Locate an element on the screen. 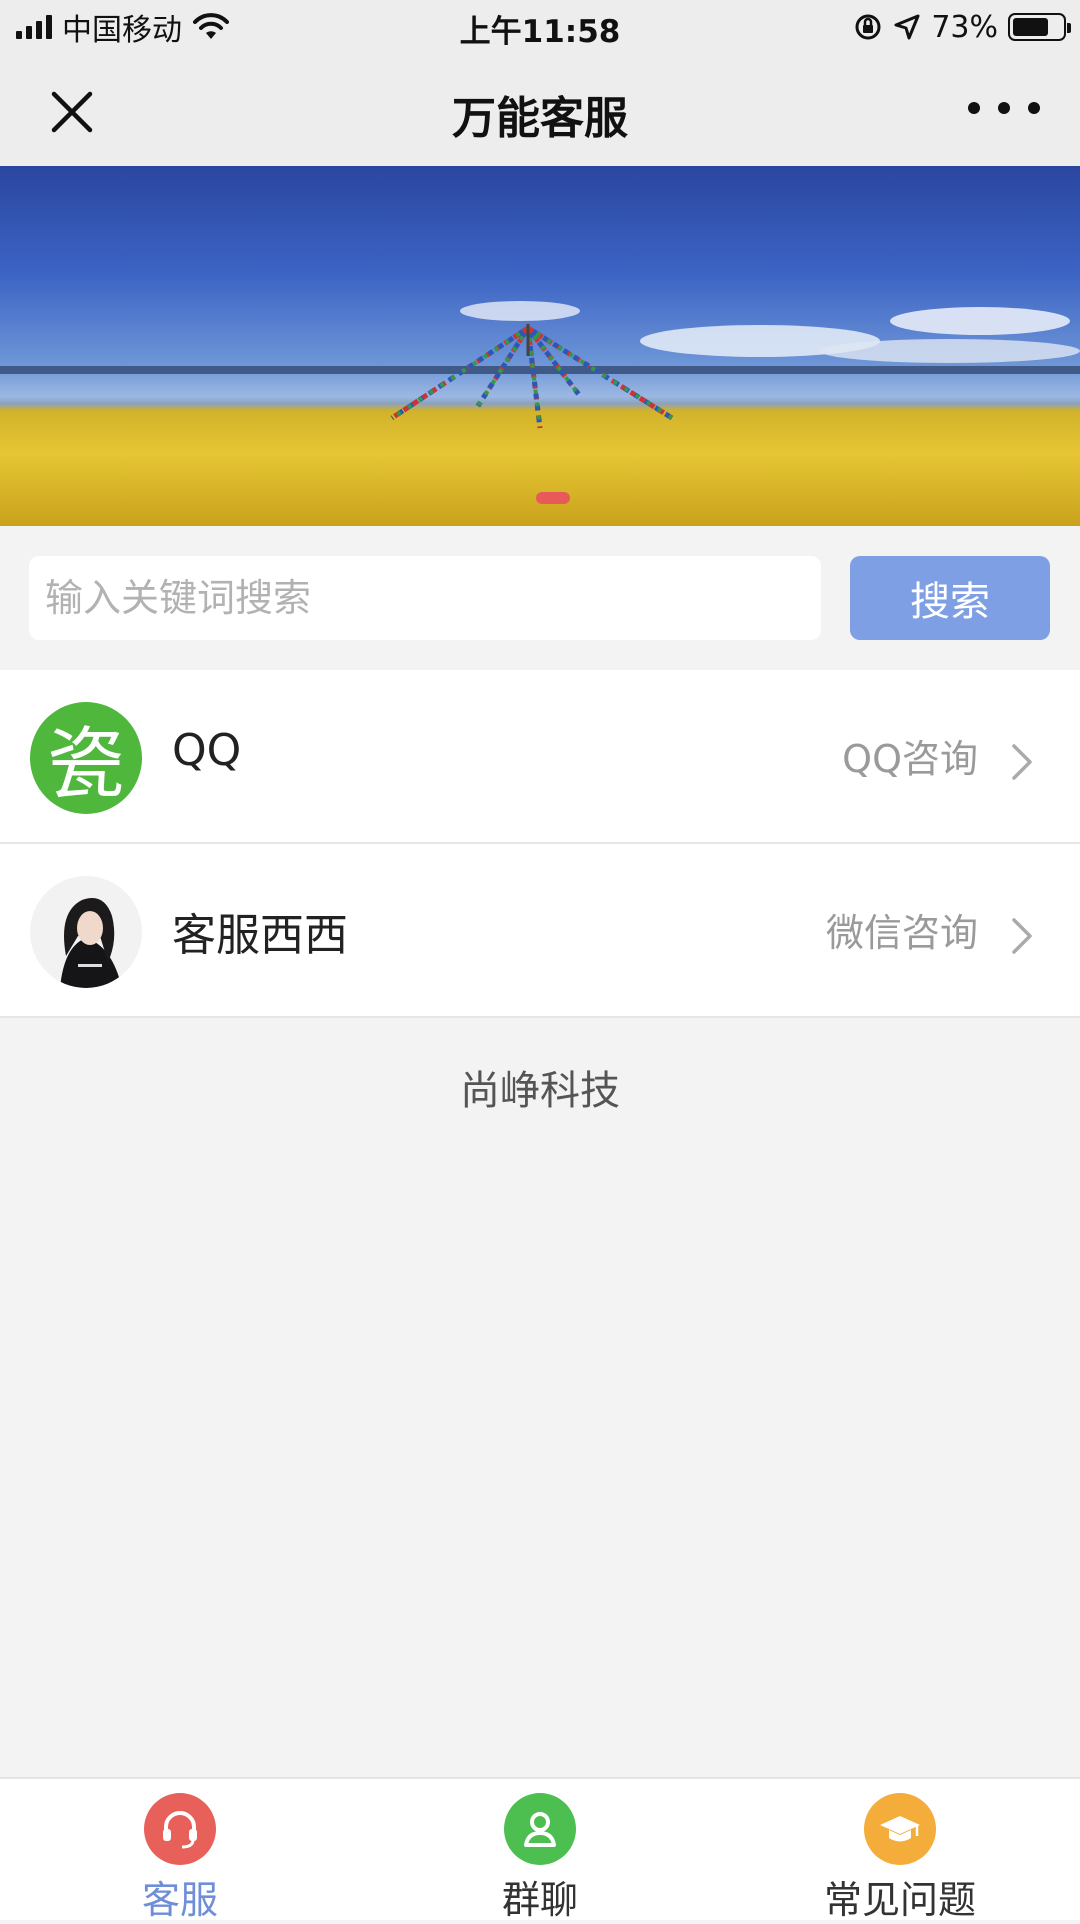  signal-icon is located at coordinates (34, 27).